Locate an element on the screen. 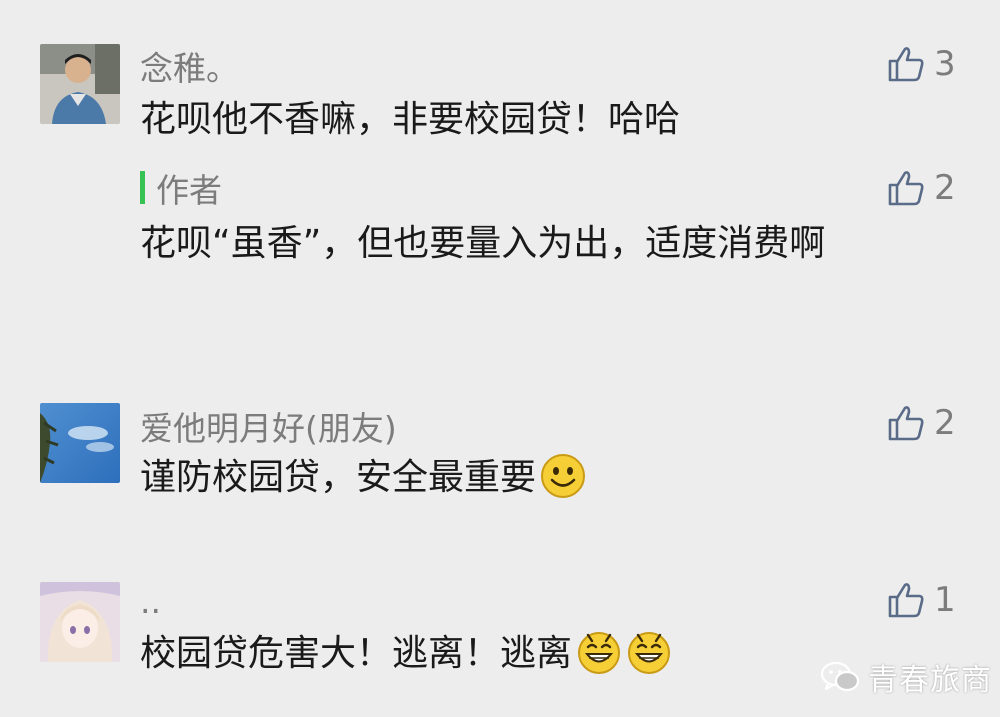 The image size is (1000, 717). smile-emoji-icon is located at coordinates (563, 484).